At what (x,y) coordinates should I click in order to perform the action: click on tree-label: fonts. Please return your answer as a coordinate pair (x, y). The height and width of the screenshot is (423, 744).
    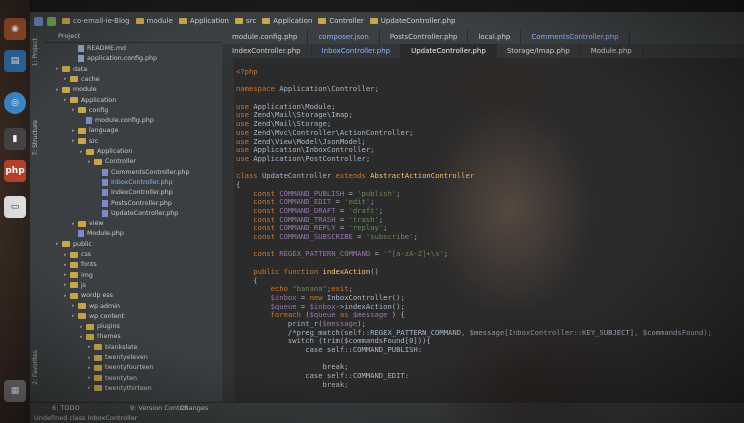
    Looking at the image, I should click on (89, 265).